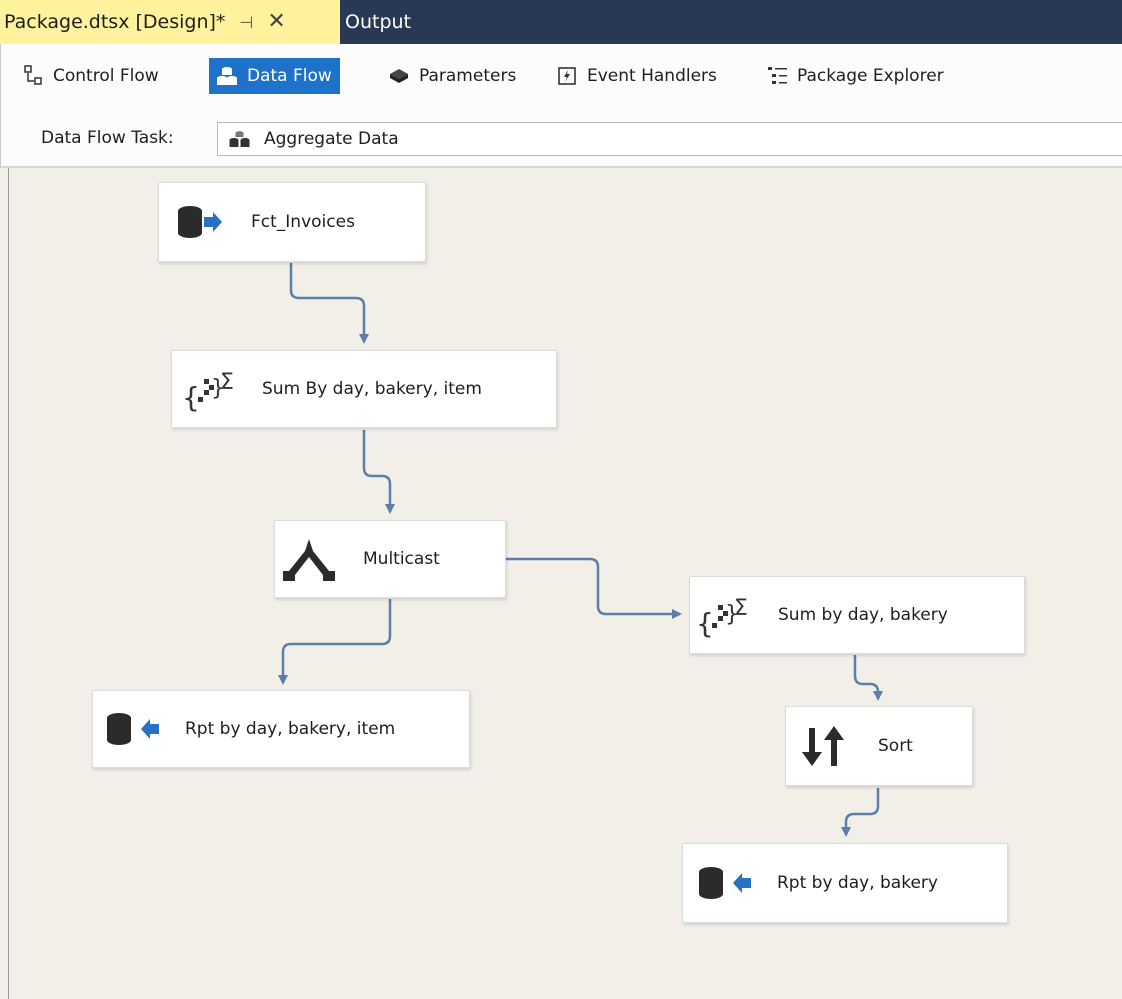  I want to click on tab-control-flow: Control Flow, so click(91, 76).